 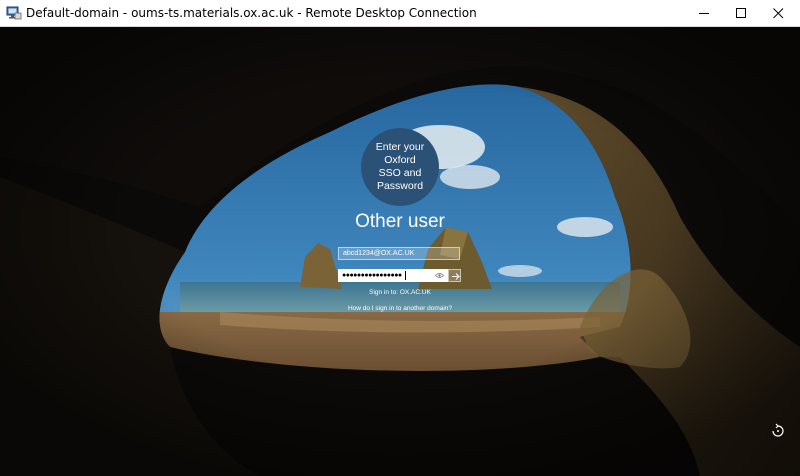 I want to click on user-heading: Other user, so click(x=400, y=221).